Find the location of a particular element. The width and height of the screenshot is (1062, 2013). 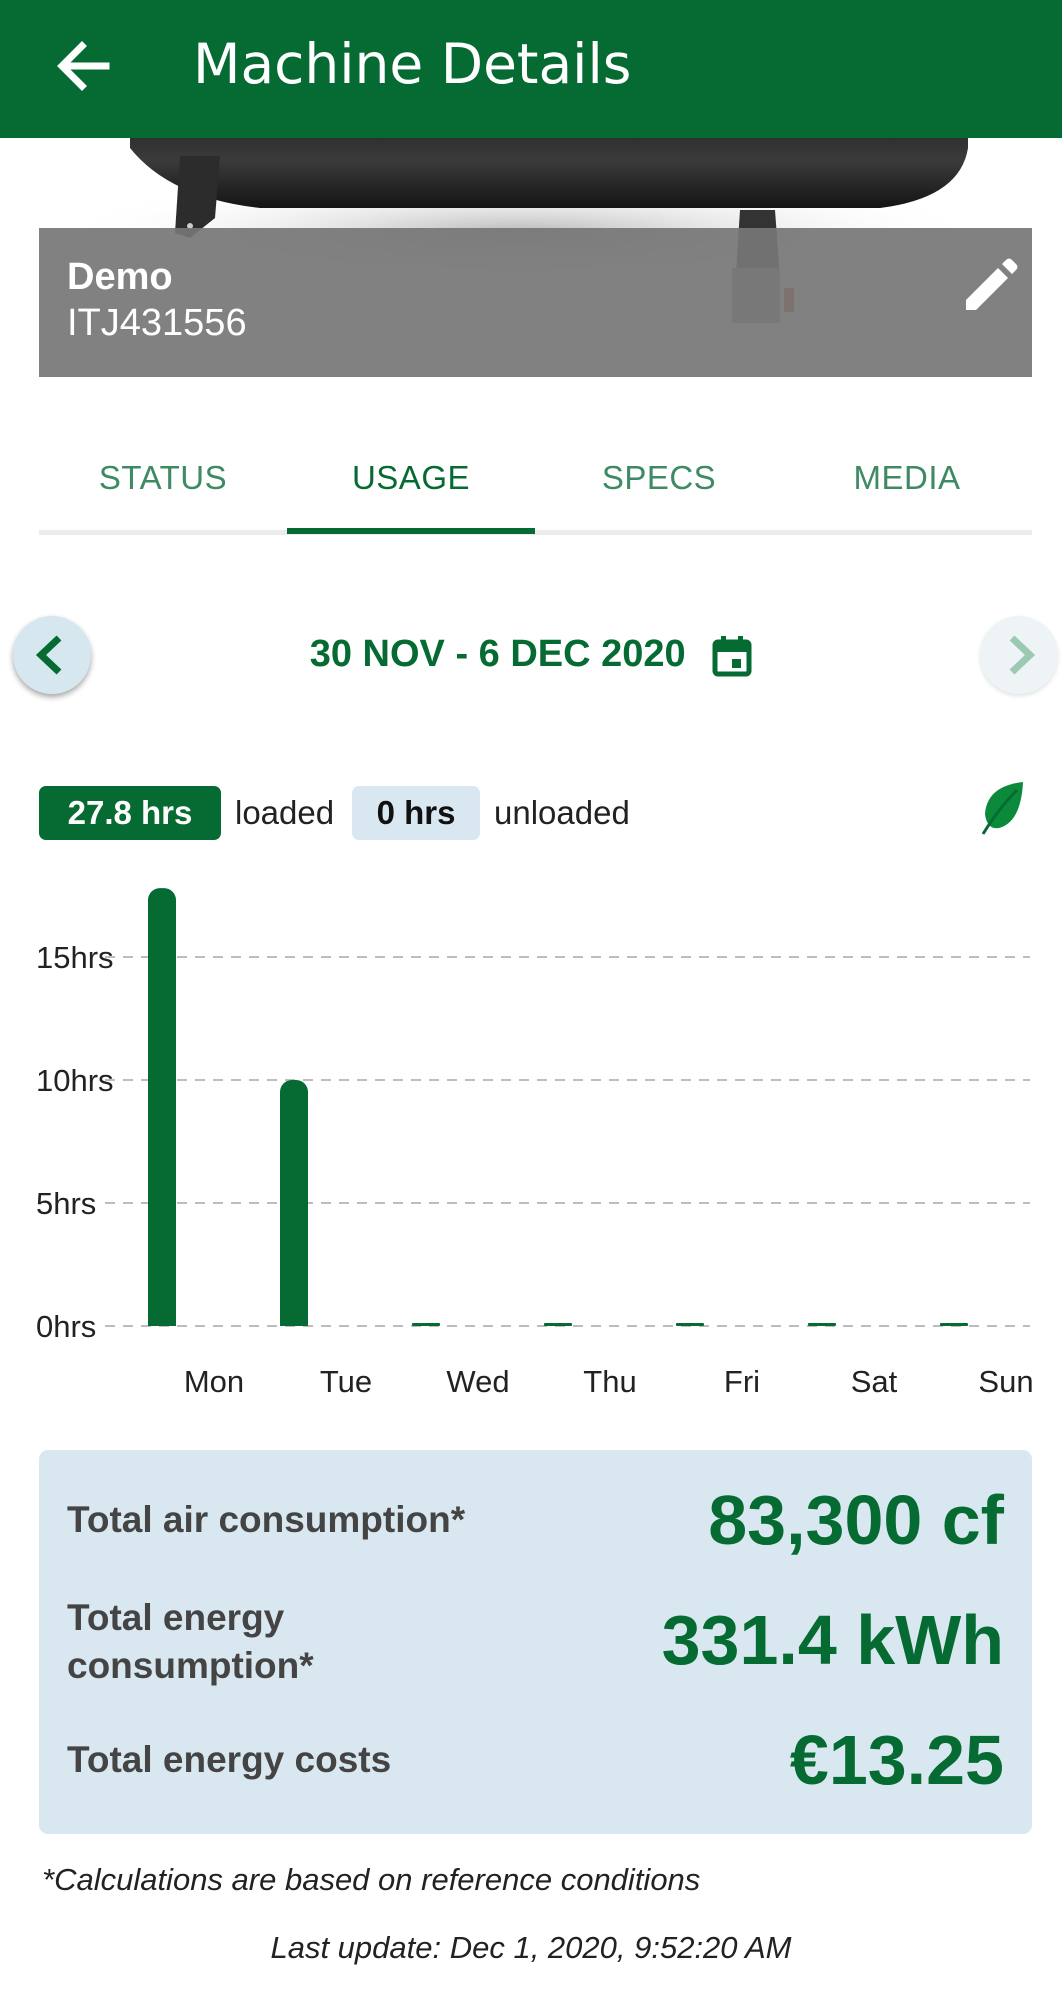

leaf-icon is located at coordinates (1002, 808).